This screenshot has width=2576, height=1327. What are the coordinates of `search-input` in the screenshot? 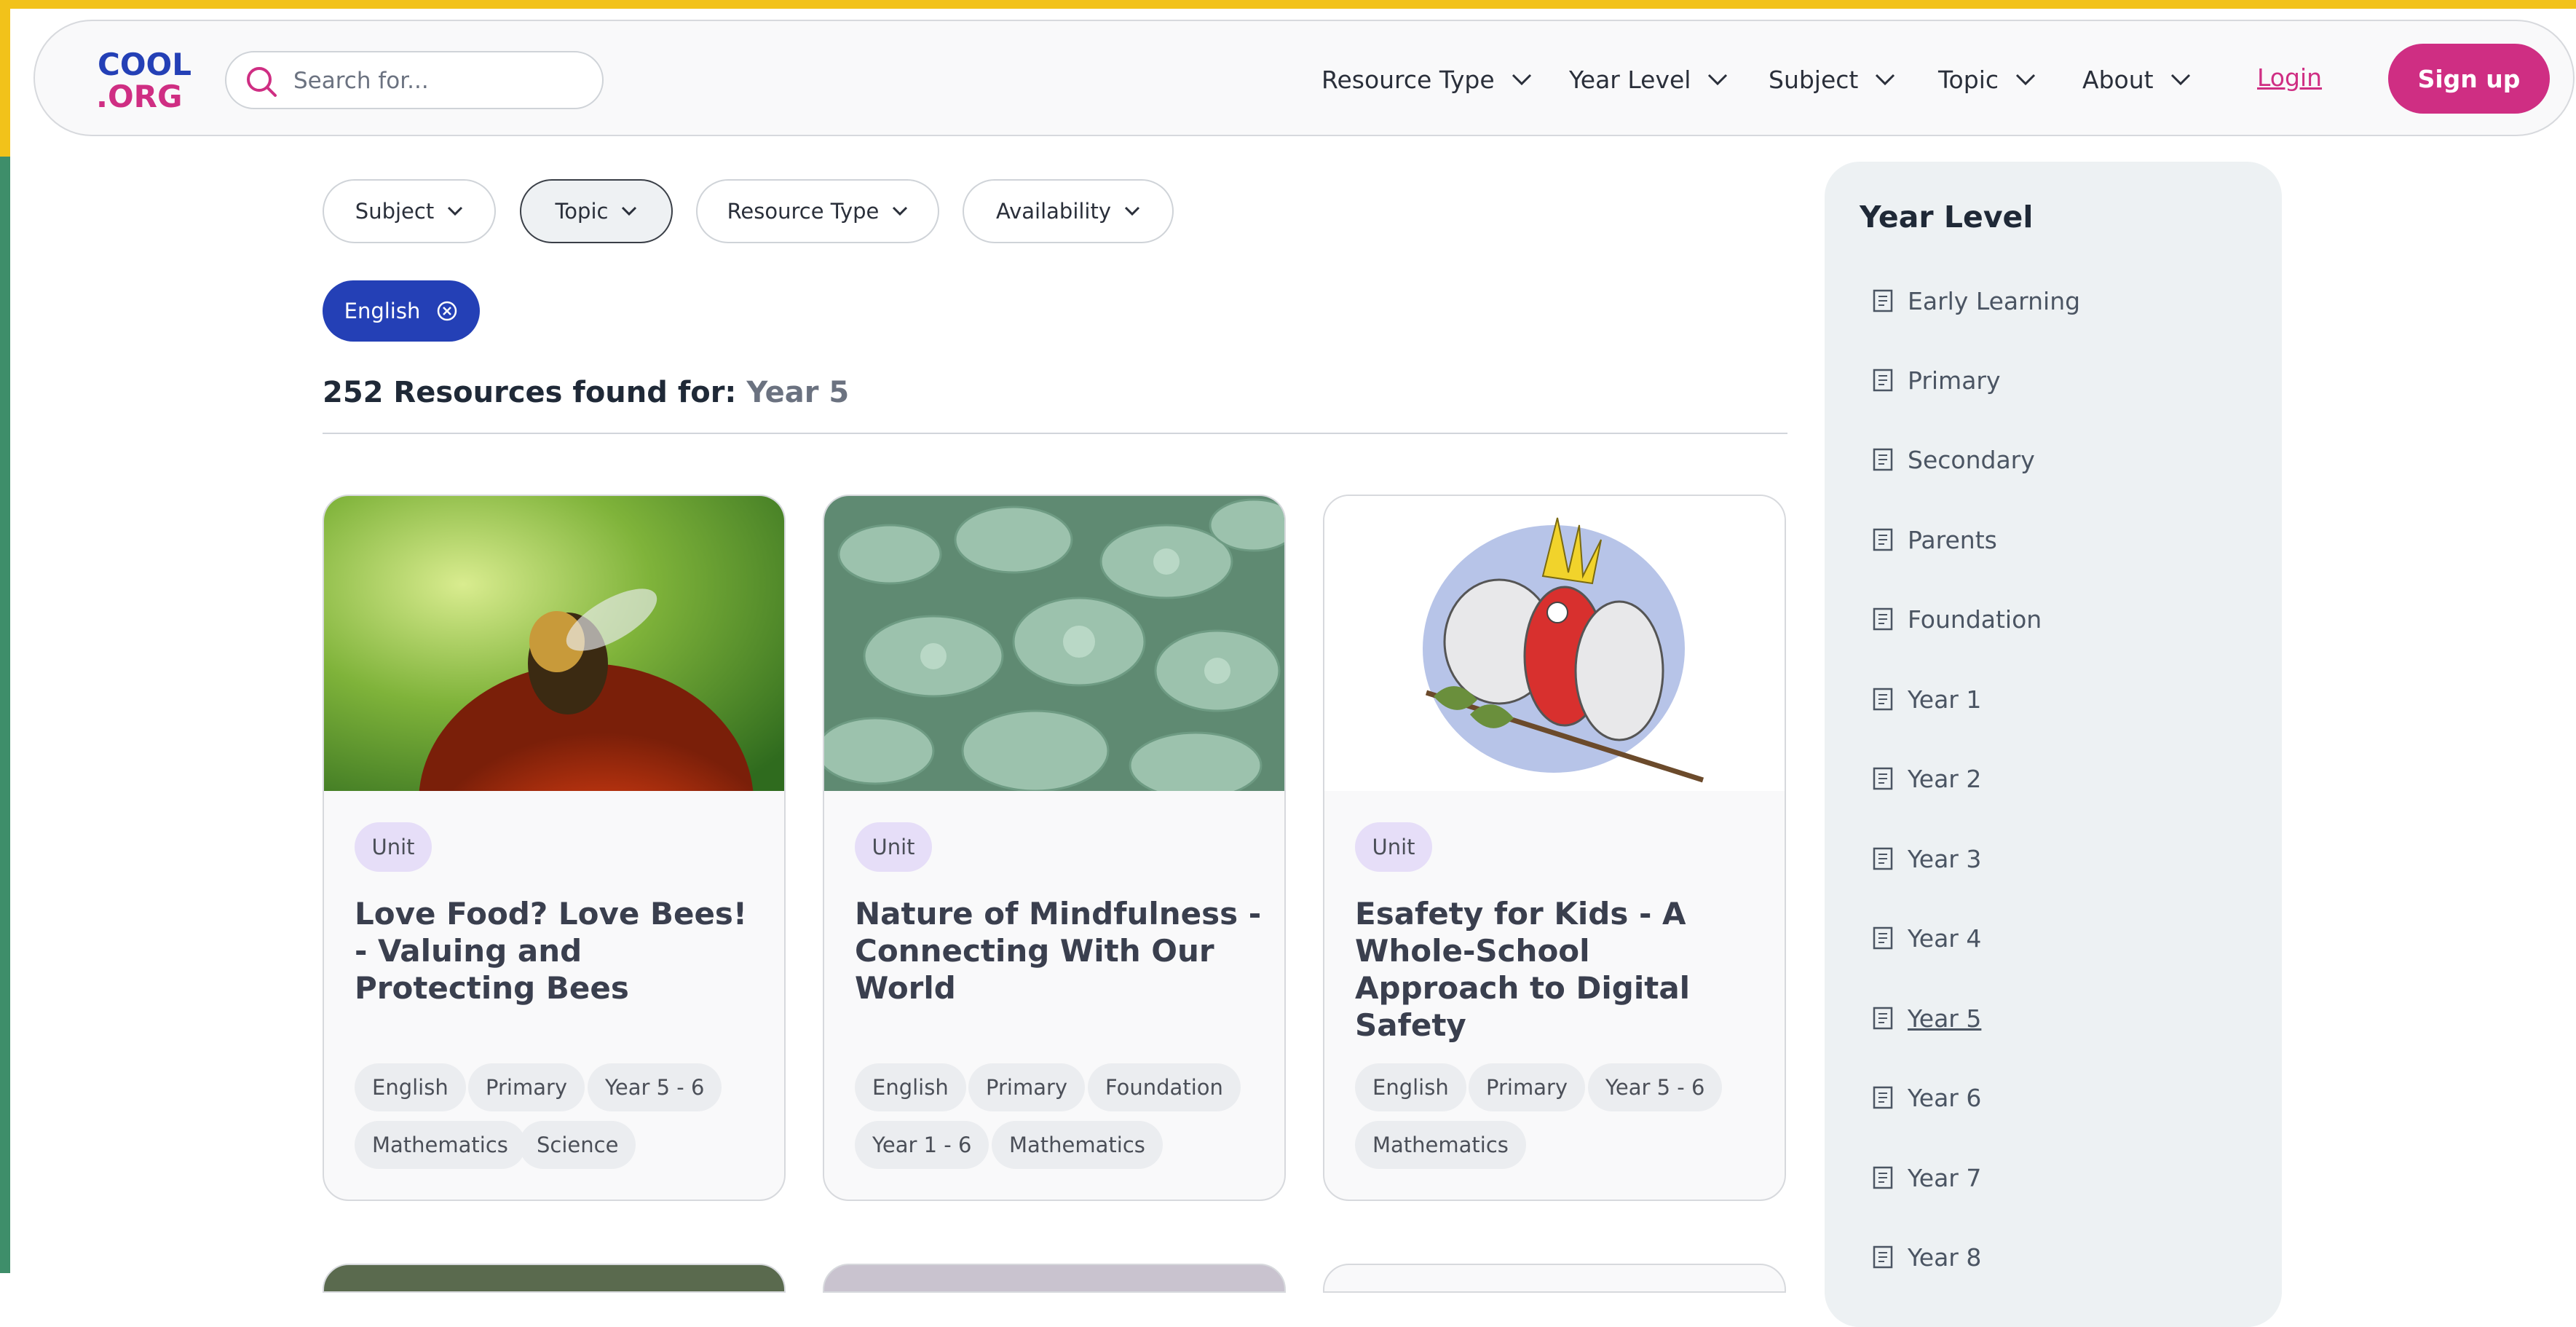 It's located at (439, 81).